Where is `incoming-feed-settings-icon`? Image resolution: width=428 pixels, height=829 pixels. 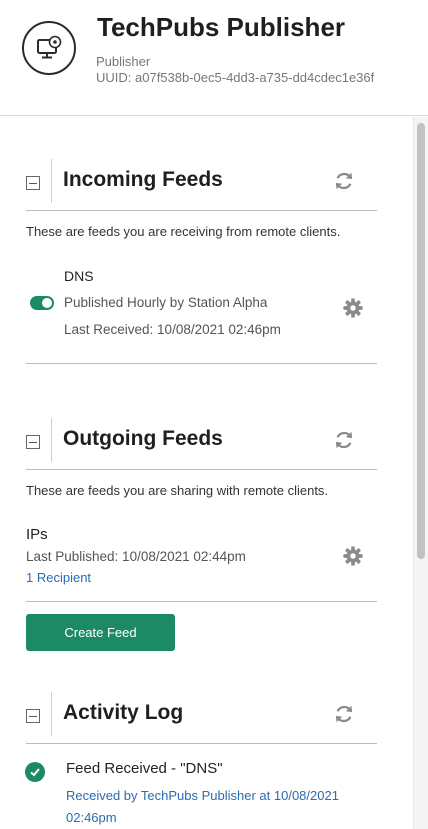
incoming-feed-settings-icon is located at coordinates (353, 308).